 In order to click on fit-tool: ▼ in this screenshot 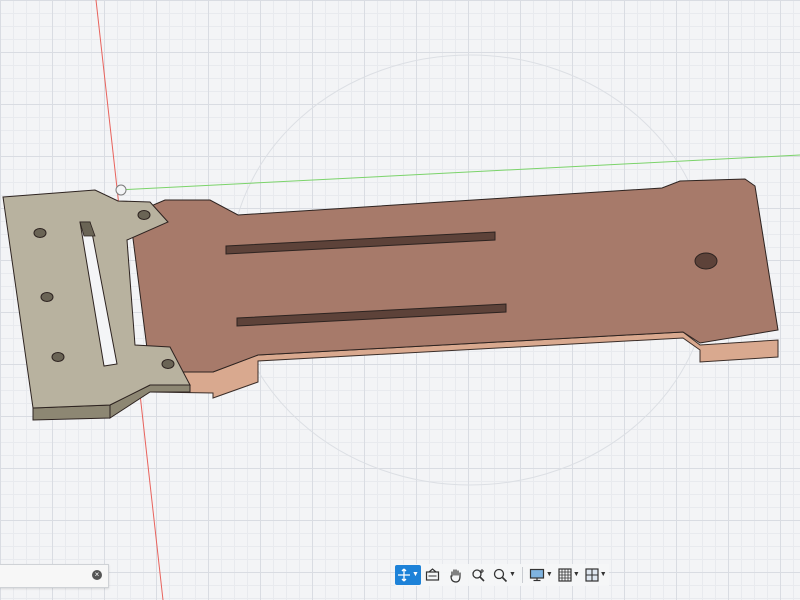, I will do `click(504, 575)`.